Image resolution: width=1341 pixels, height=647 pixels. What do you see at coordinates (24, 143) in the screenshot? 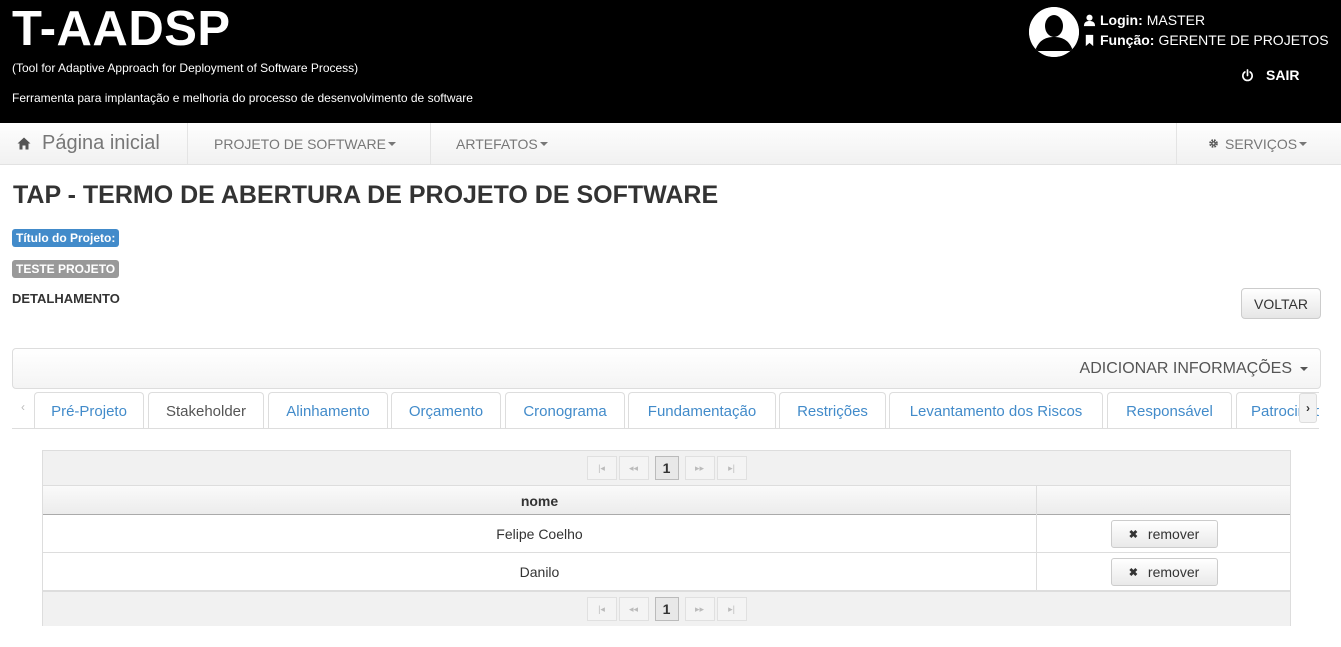
I see `home-icon` at bounding box center [24, 143].